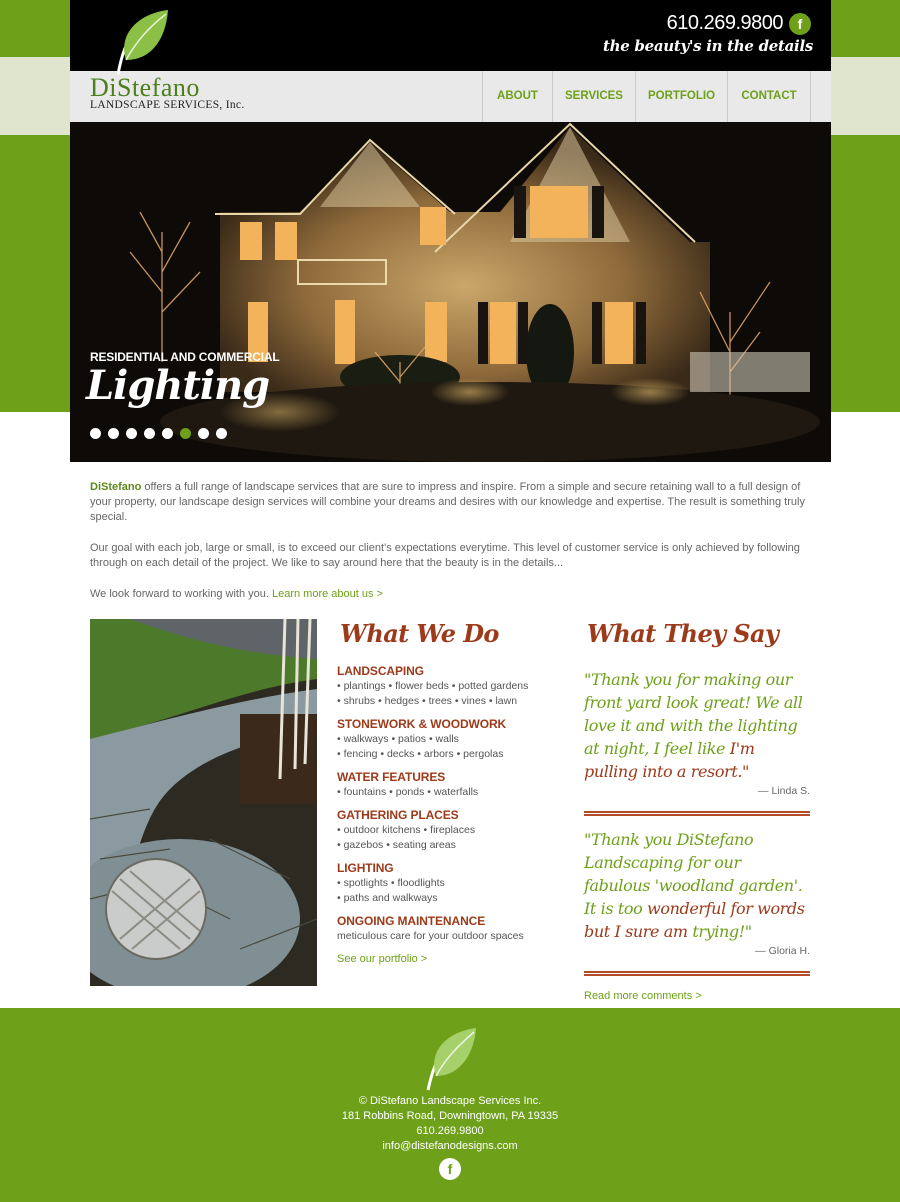  Describe the element at coordinates (452, 959) in the screenshot. I see `portfolio-link: See our portfolio >` at that location.